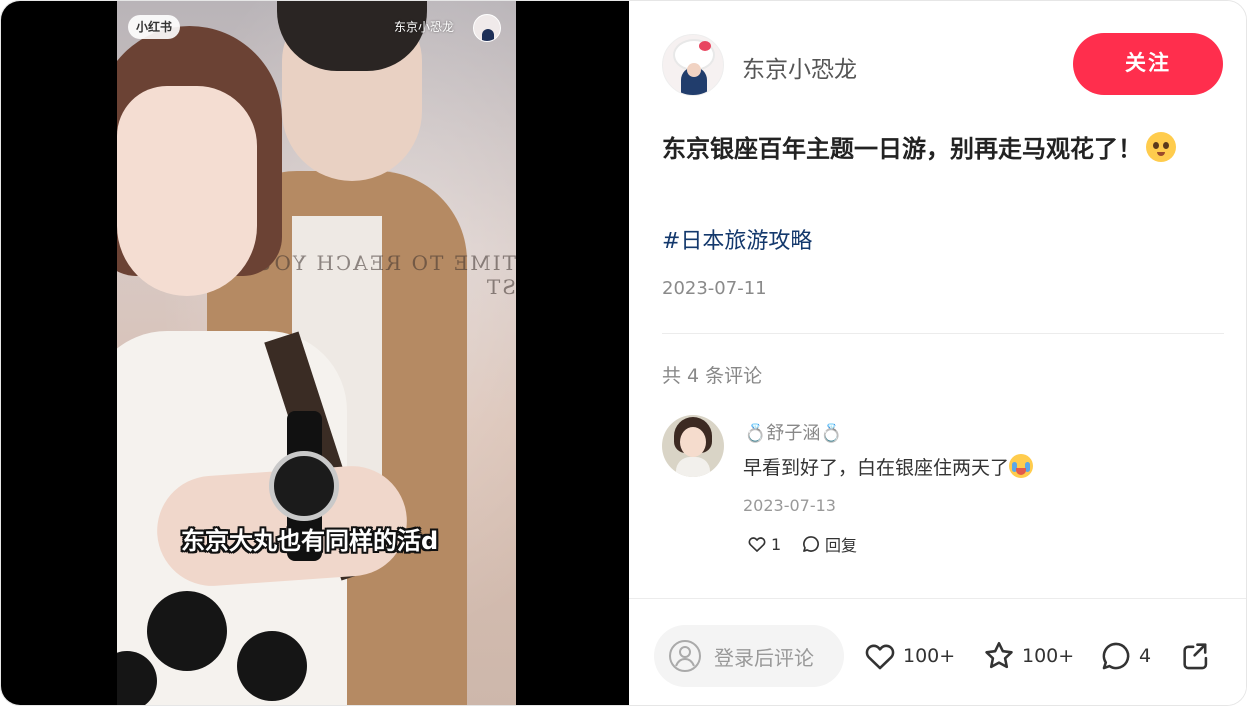 This screenshot has height=706, width=1247. What do you see at coordinates (737, 239) in the screenshot?
I see `hashtag-link: #日本旅游攻略` at bounding box center [737, 239].